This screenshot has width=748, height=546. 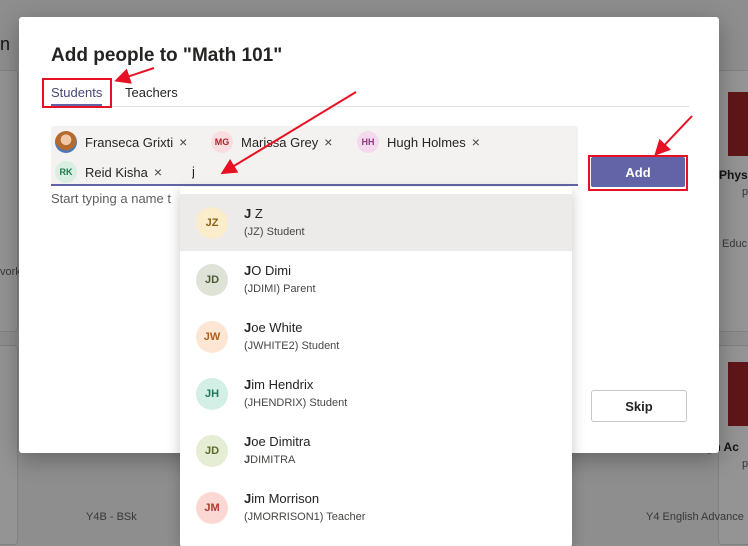 I want to click on selected-person-chip: MG Marissa Grey ×, so click(x=272, y=142).